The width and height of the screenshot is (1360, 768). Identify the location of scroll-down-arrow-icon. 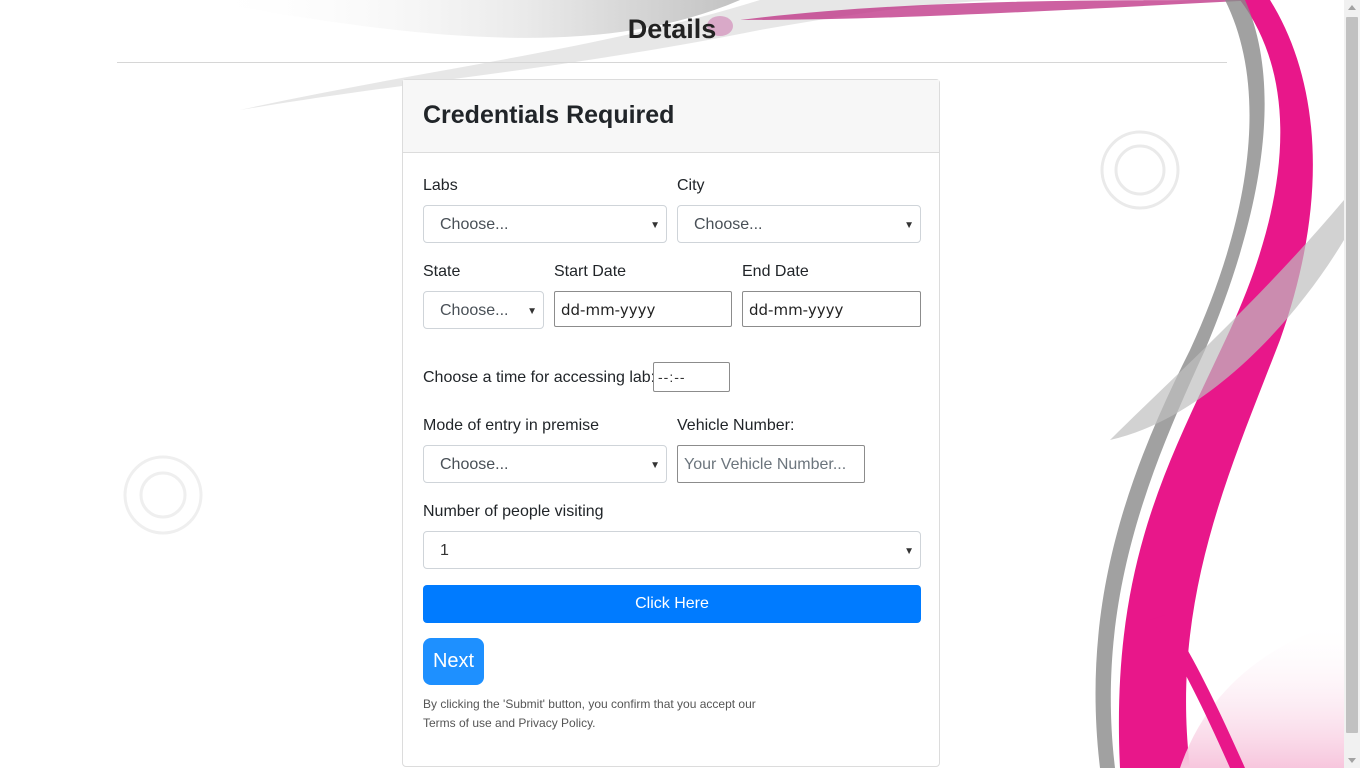
(1352, 760).